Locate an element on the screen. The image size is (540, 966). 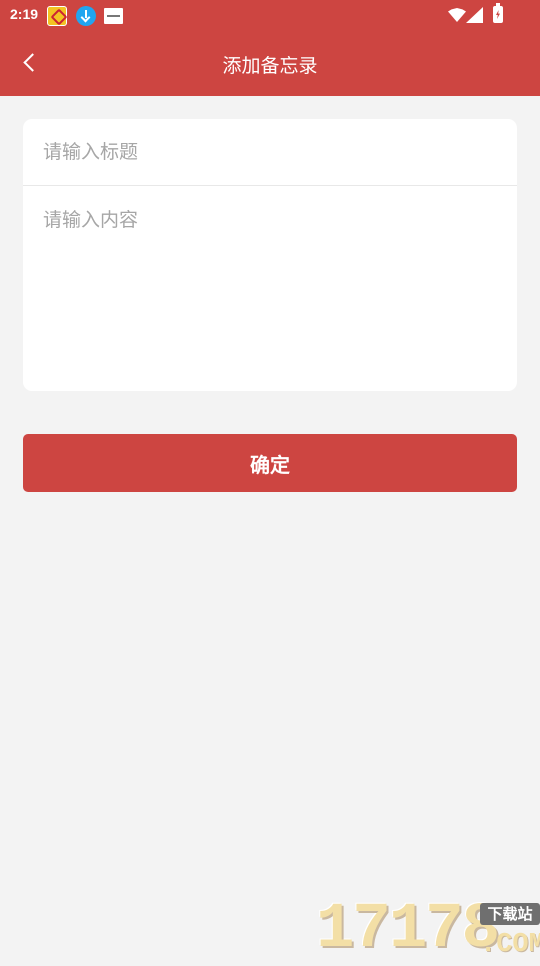
watermark-badge: 下载站 is located at coordinates (510, 914).